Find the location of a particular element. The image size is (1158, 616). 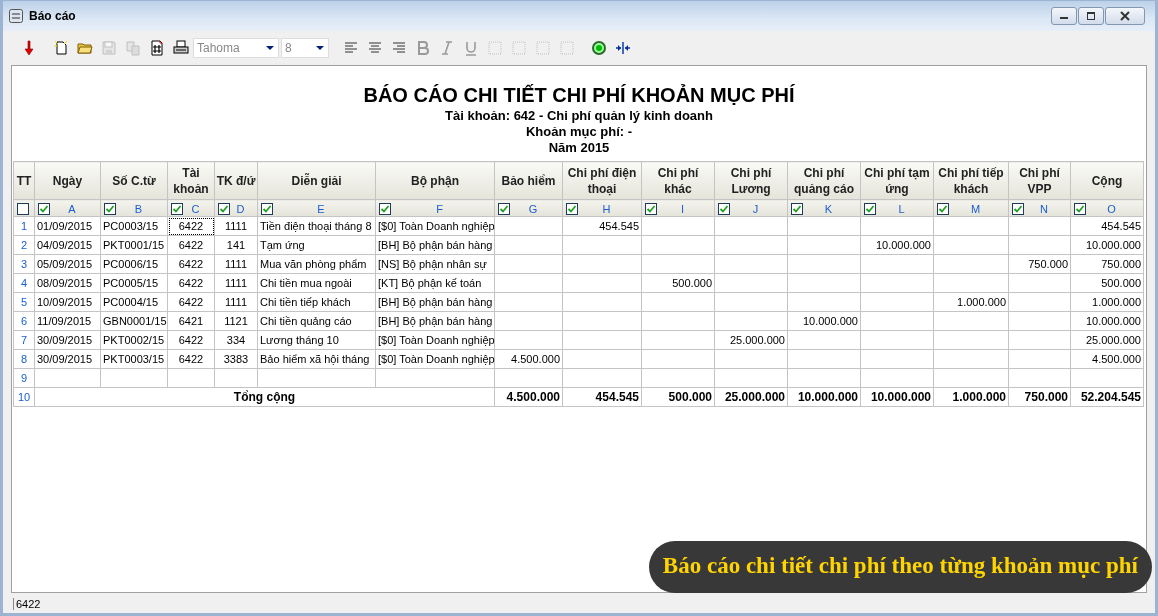

total-cell: 750.000 is located at coordinates (1046, 397).